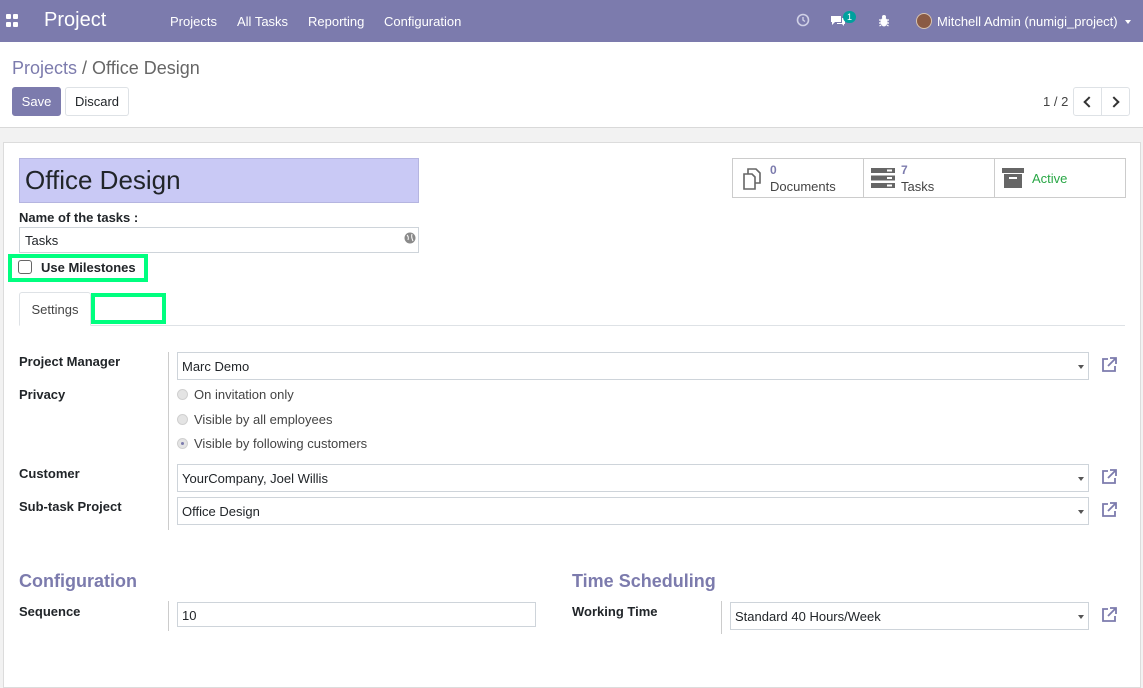 This screenshot has height=688, width=1143. What do you see at coordinates (336, 21) in the screenshot?
I see `menu-reporting: Reporting` at bounding box center [336, 21].